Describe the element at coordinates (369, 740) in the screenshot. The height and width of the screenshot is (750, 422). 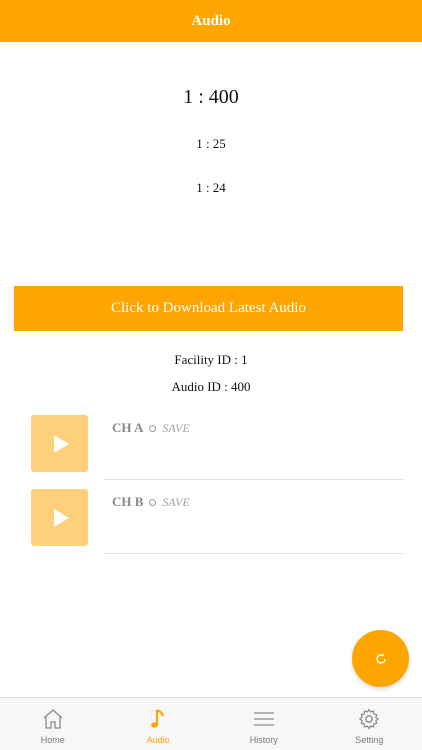
I see `tab-setting-label: Setting` at that location.